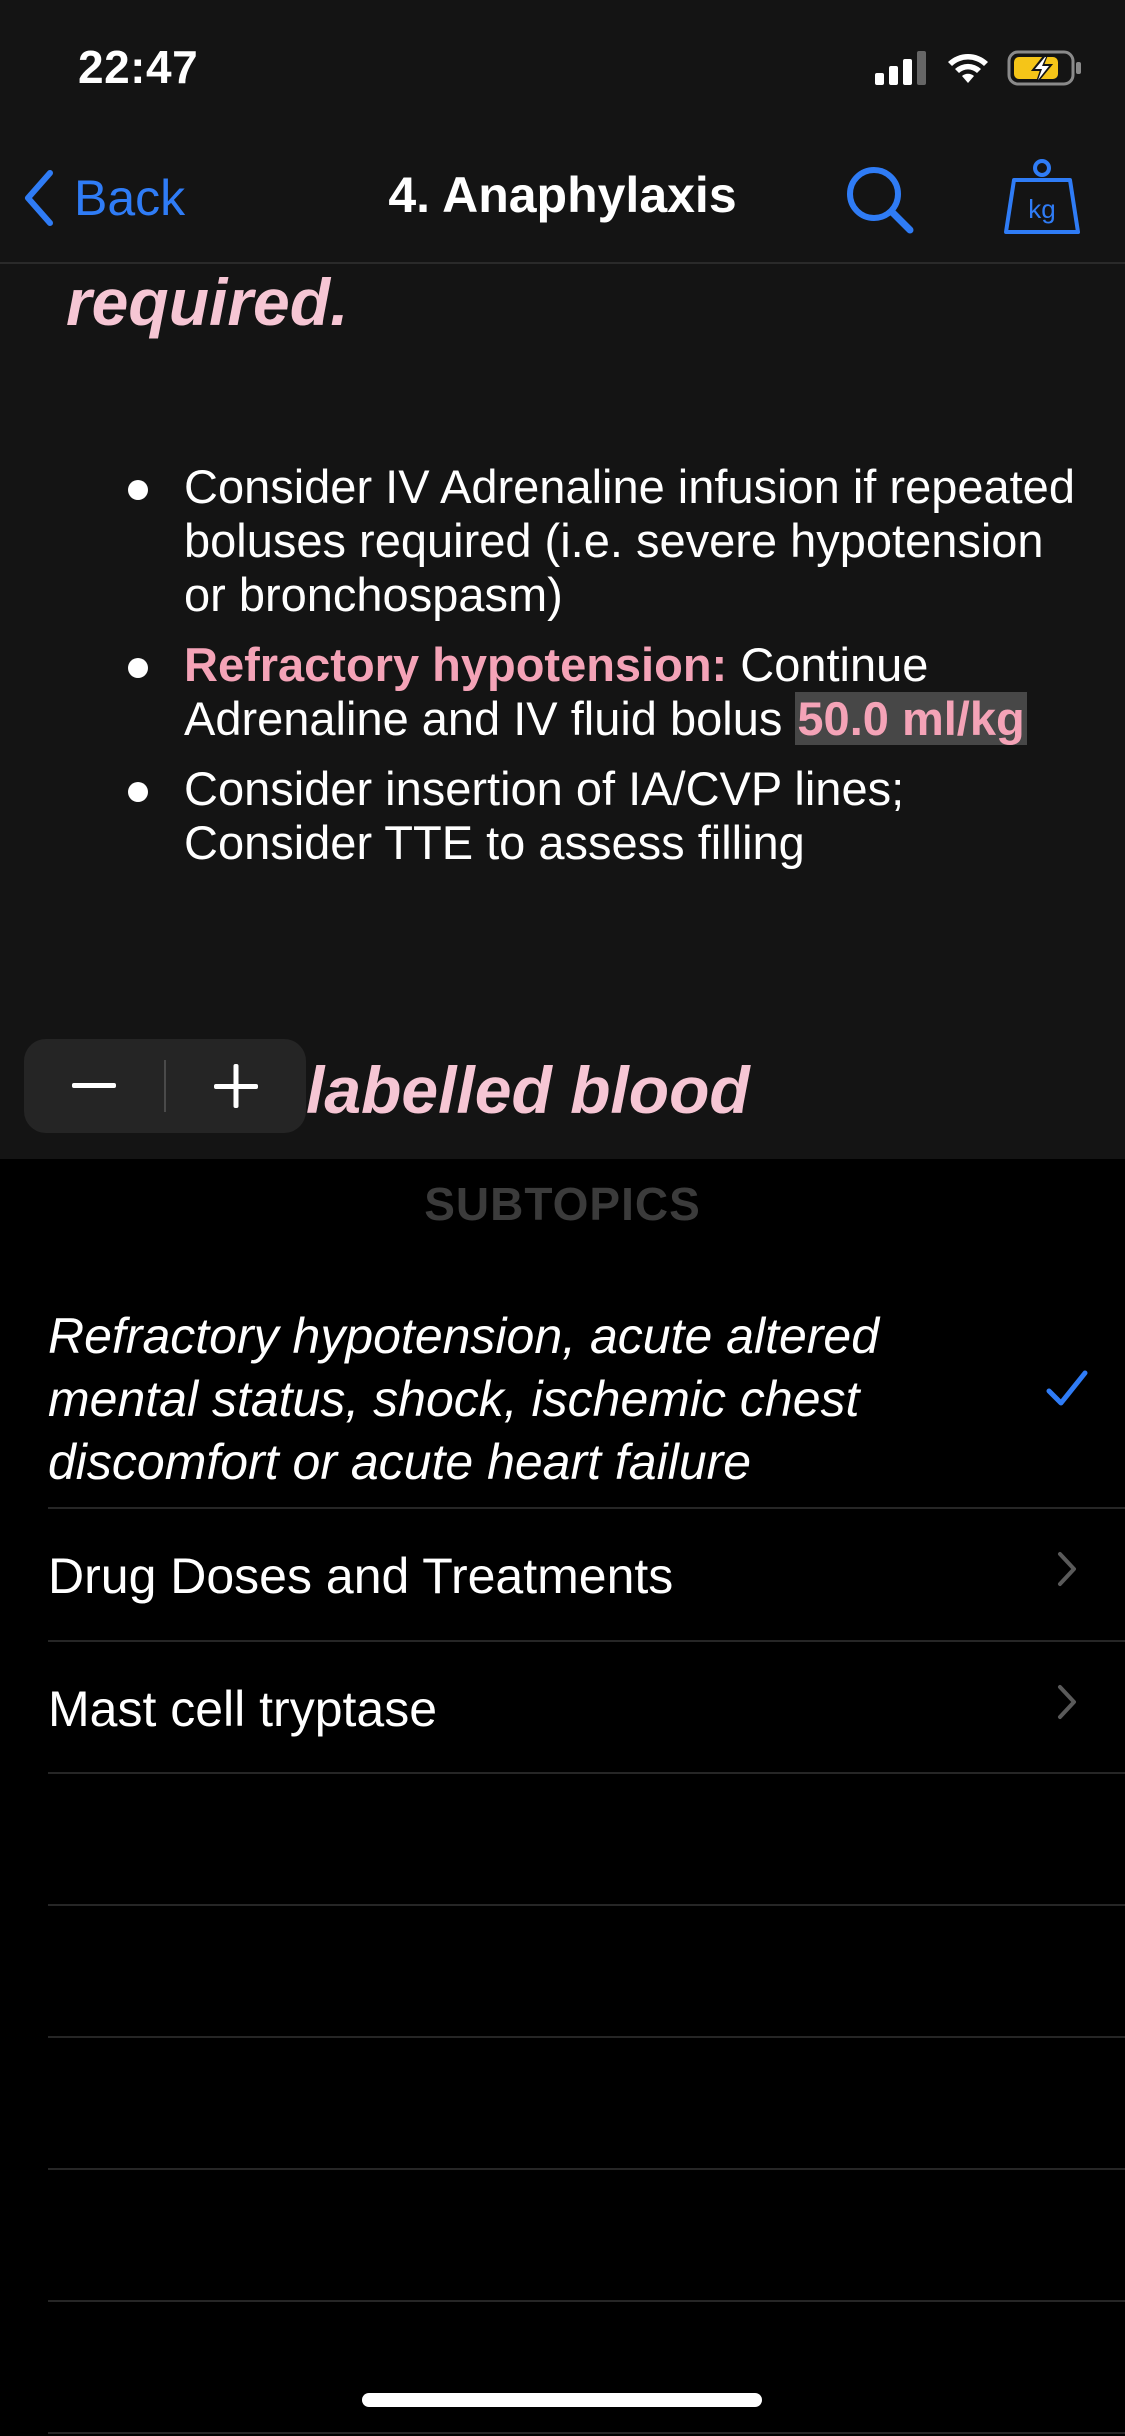  What do you see at coordinates (900, 68) in the screenshot?
I see `cellular-signal-icon` at bounding box center [900, 68].